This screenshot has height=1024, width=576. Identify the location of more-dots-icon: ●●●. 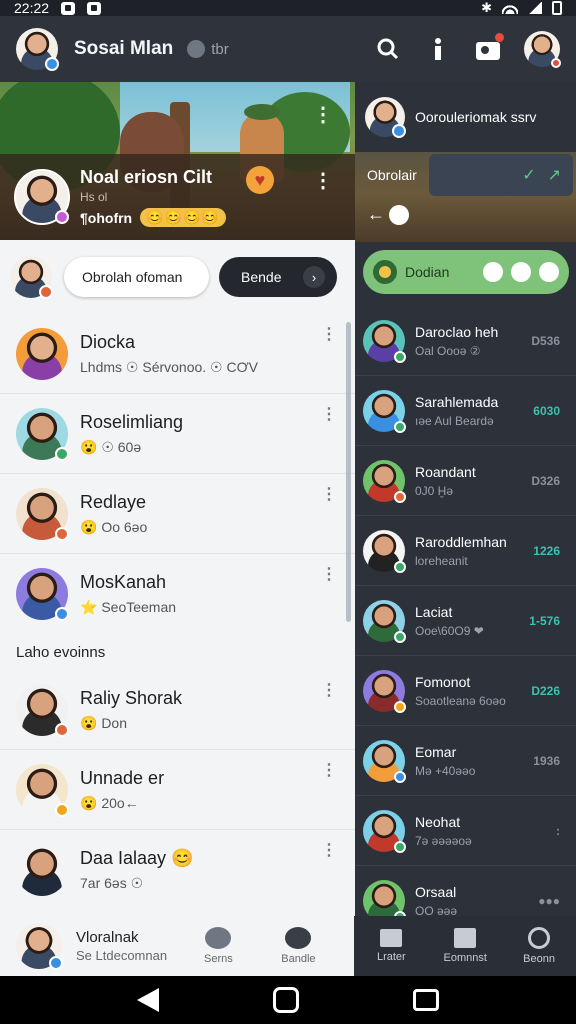
(549, 901).